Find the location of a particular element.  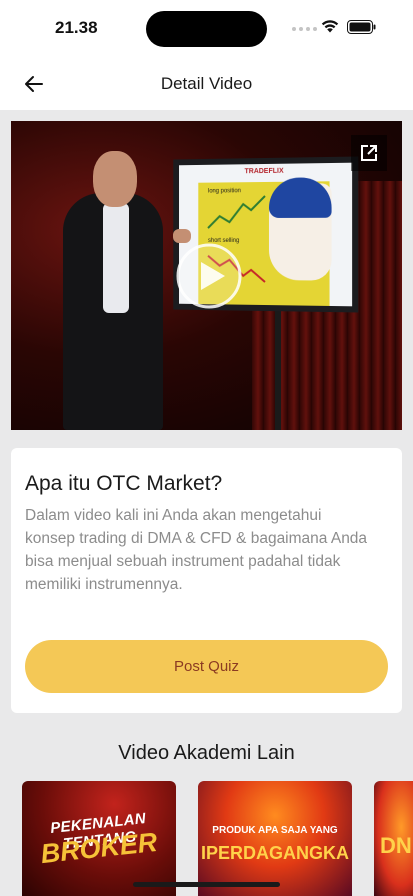

video-thumbnail-2: PRODUK APA SAJA YANG IPERDAGANGKA is located at coordinates (275, 838).